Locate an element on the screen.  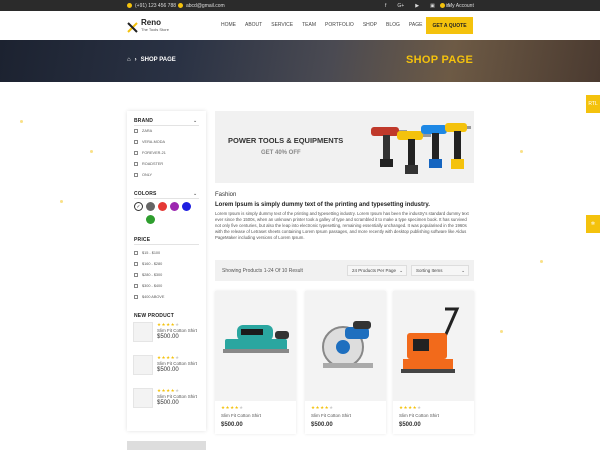
email-info: abcd@gmail.com is located at coordinates (201, 6).